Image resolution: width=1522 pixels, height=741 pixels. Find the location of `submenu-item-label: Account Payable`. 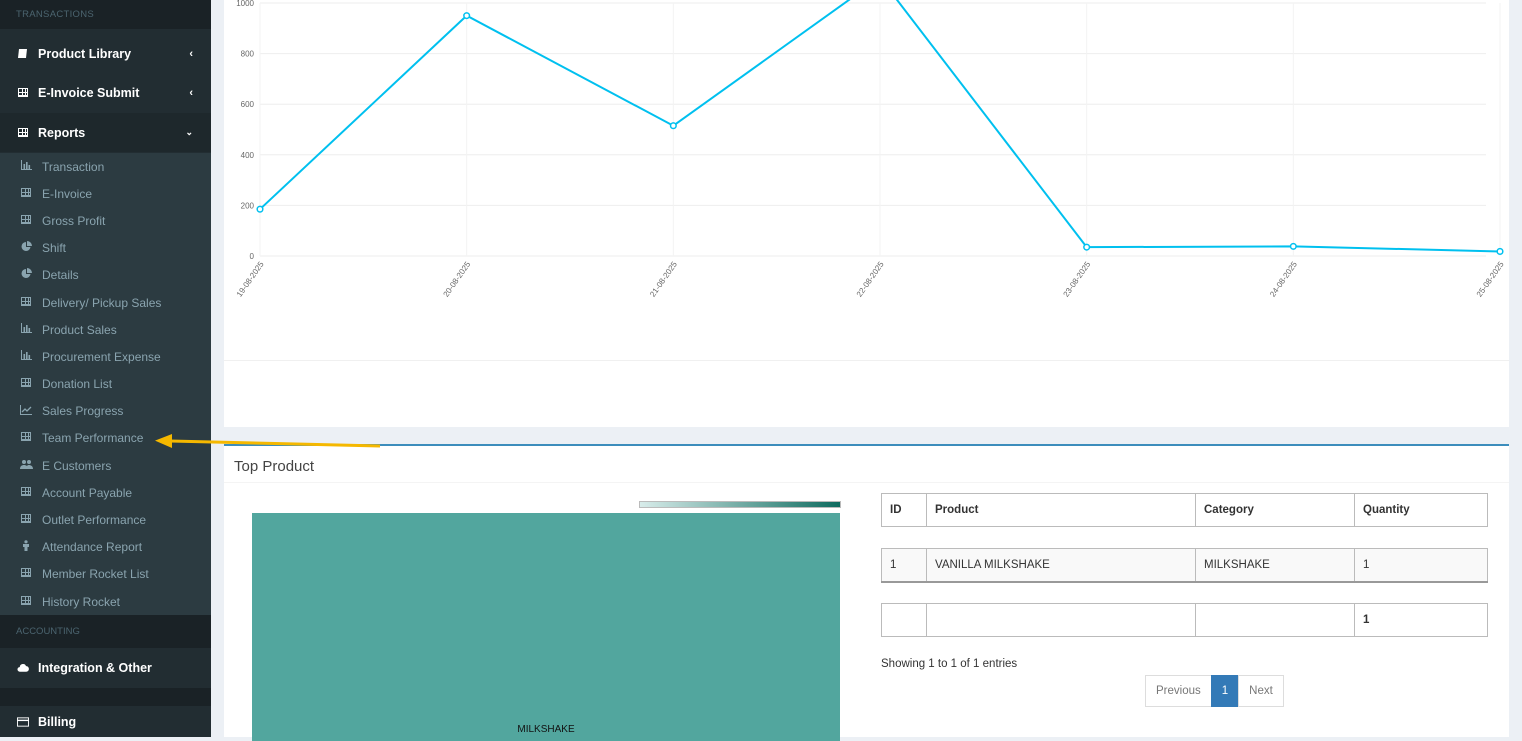

submenu-item-label: Account Payable is located at coordinates (87, 492).